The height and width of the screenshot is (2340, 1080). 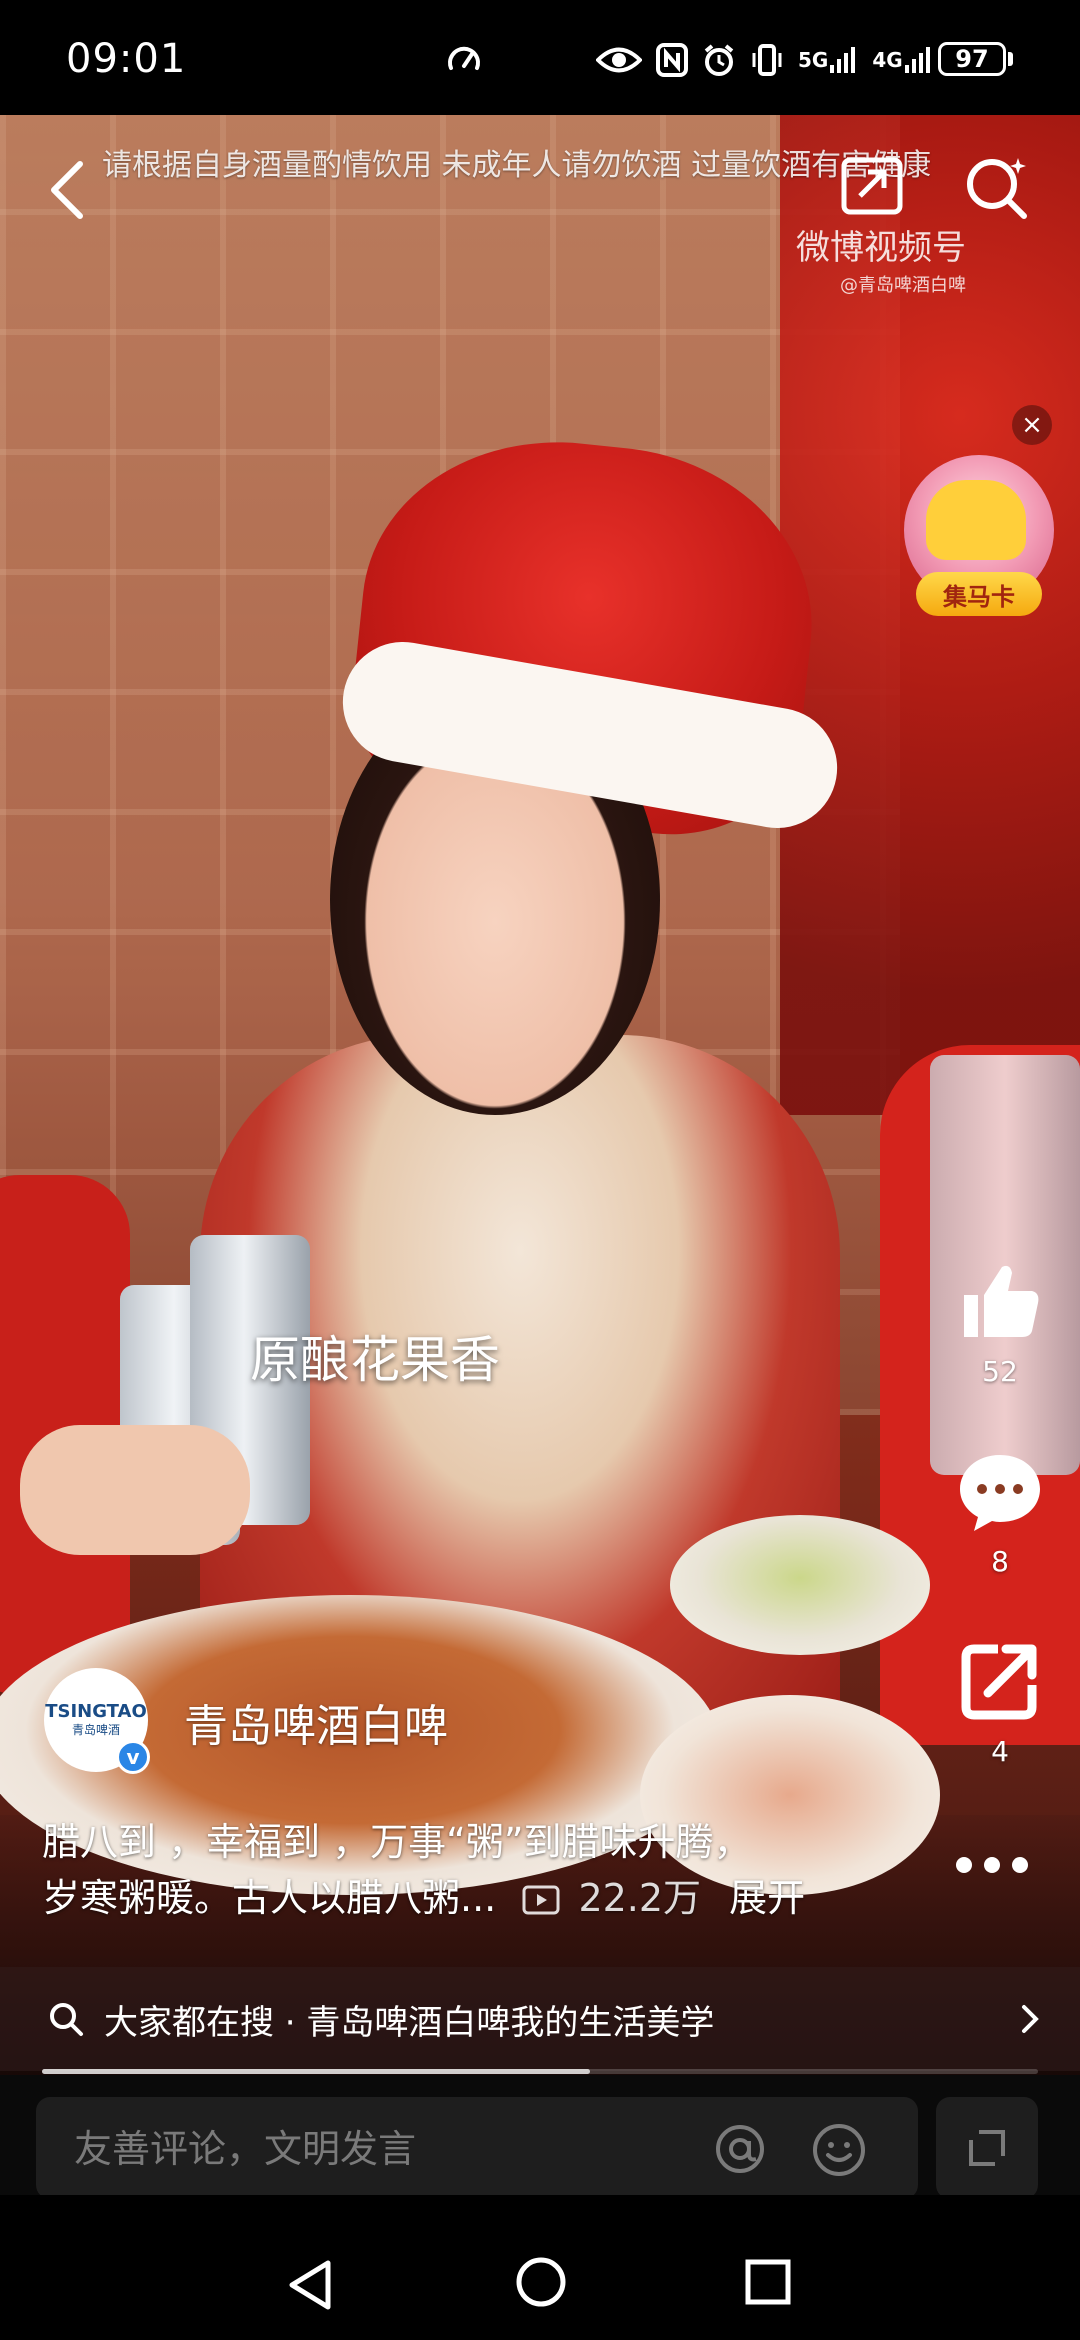 What do you see at coordinates (133, 1757) in the screenshot?
I see `verified-badge-icon: v` at bounding box center [133, 1757].